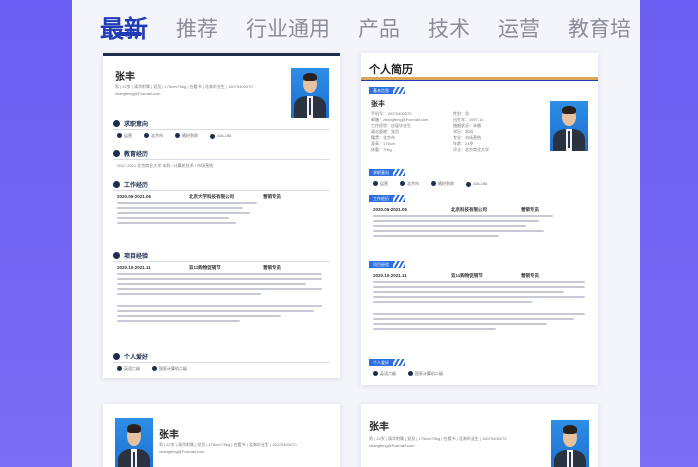  I want to click on briefcase-icon, so click(116, 184).